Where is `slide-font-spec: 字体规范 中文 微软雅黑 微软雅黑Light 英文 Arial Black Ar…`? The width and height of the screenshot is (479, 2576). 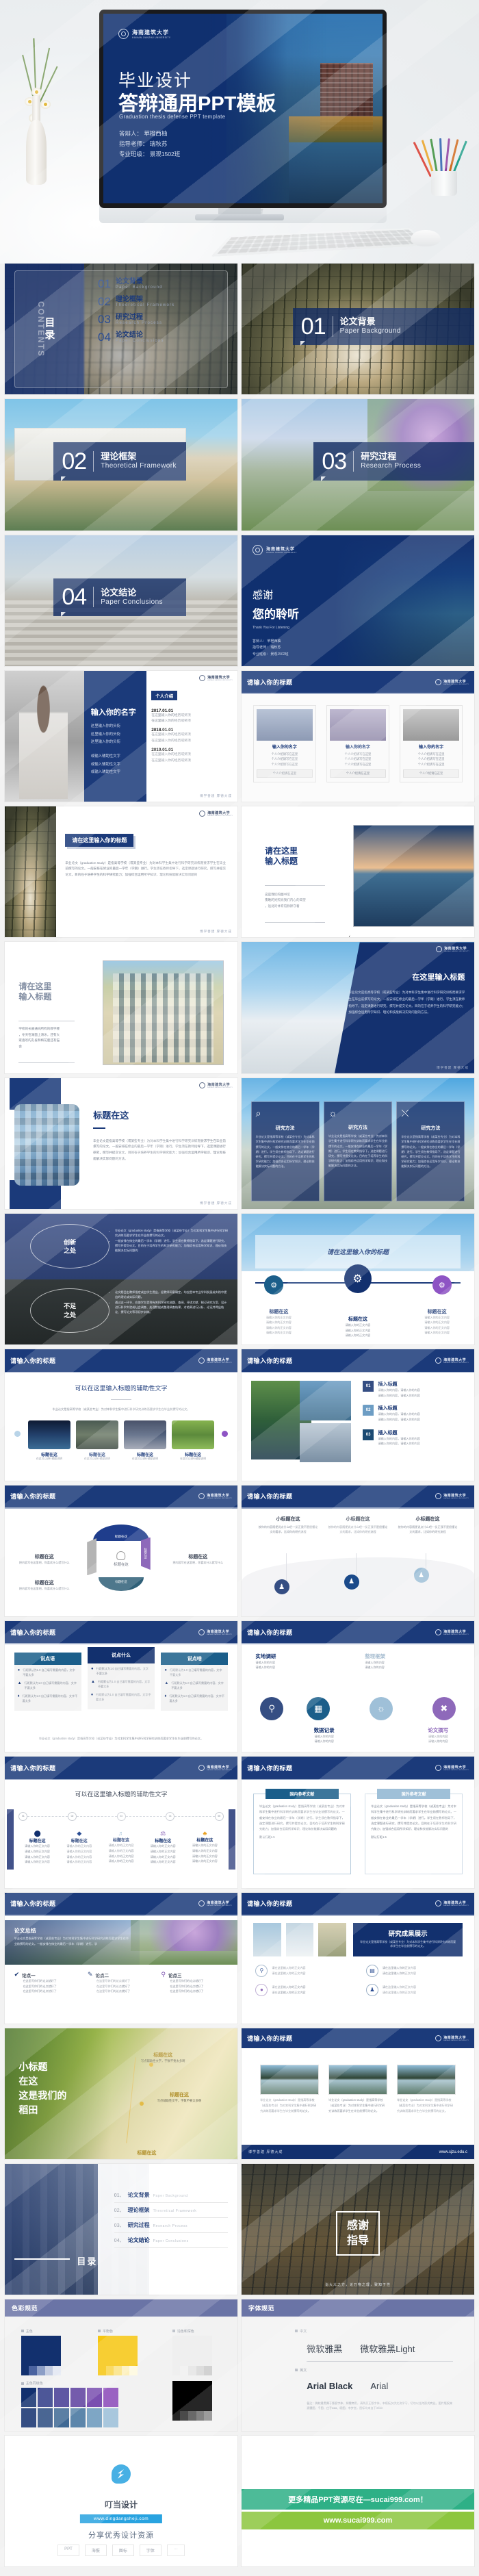
slide-font-spec: 字体规范 中文 微软雅黑 微软雅黑Light 英文 Arial Black Ar… is located at coordinates (358, 2365).